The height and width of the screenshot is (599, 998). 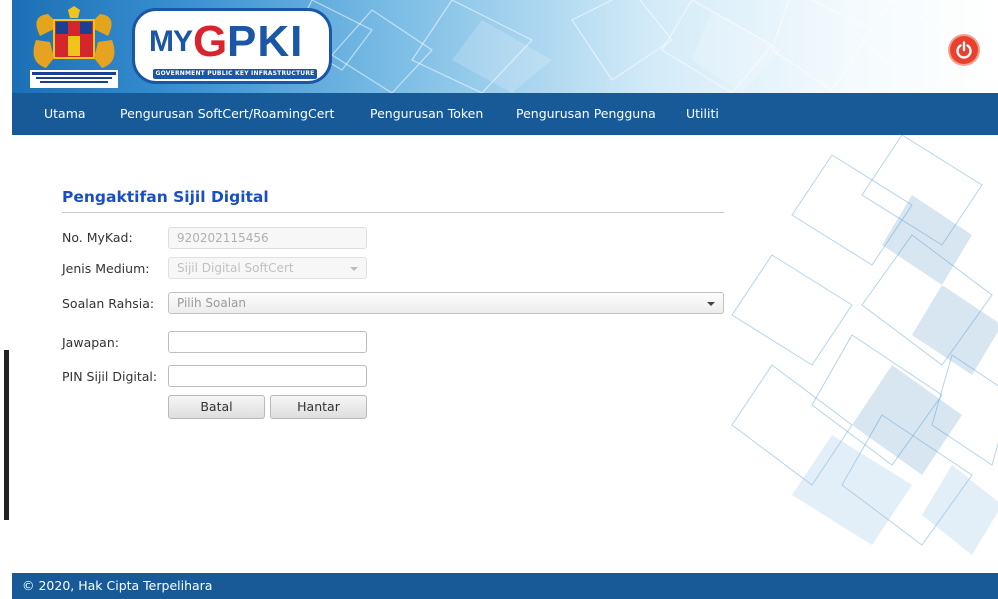 What do you see at coordinates (235, 268) in the screenshot?
I see `medium-select-value: Sijil Digital SoftCert` at bounding box center [235, 268].